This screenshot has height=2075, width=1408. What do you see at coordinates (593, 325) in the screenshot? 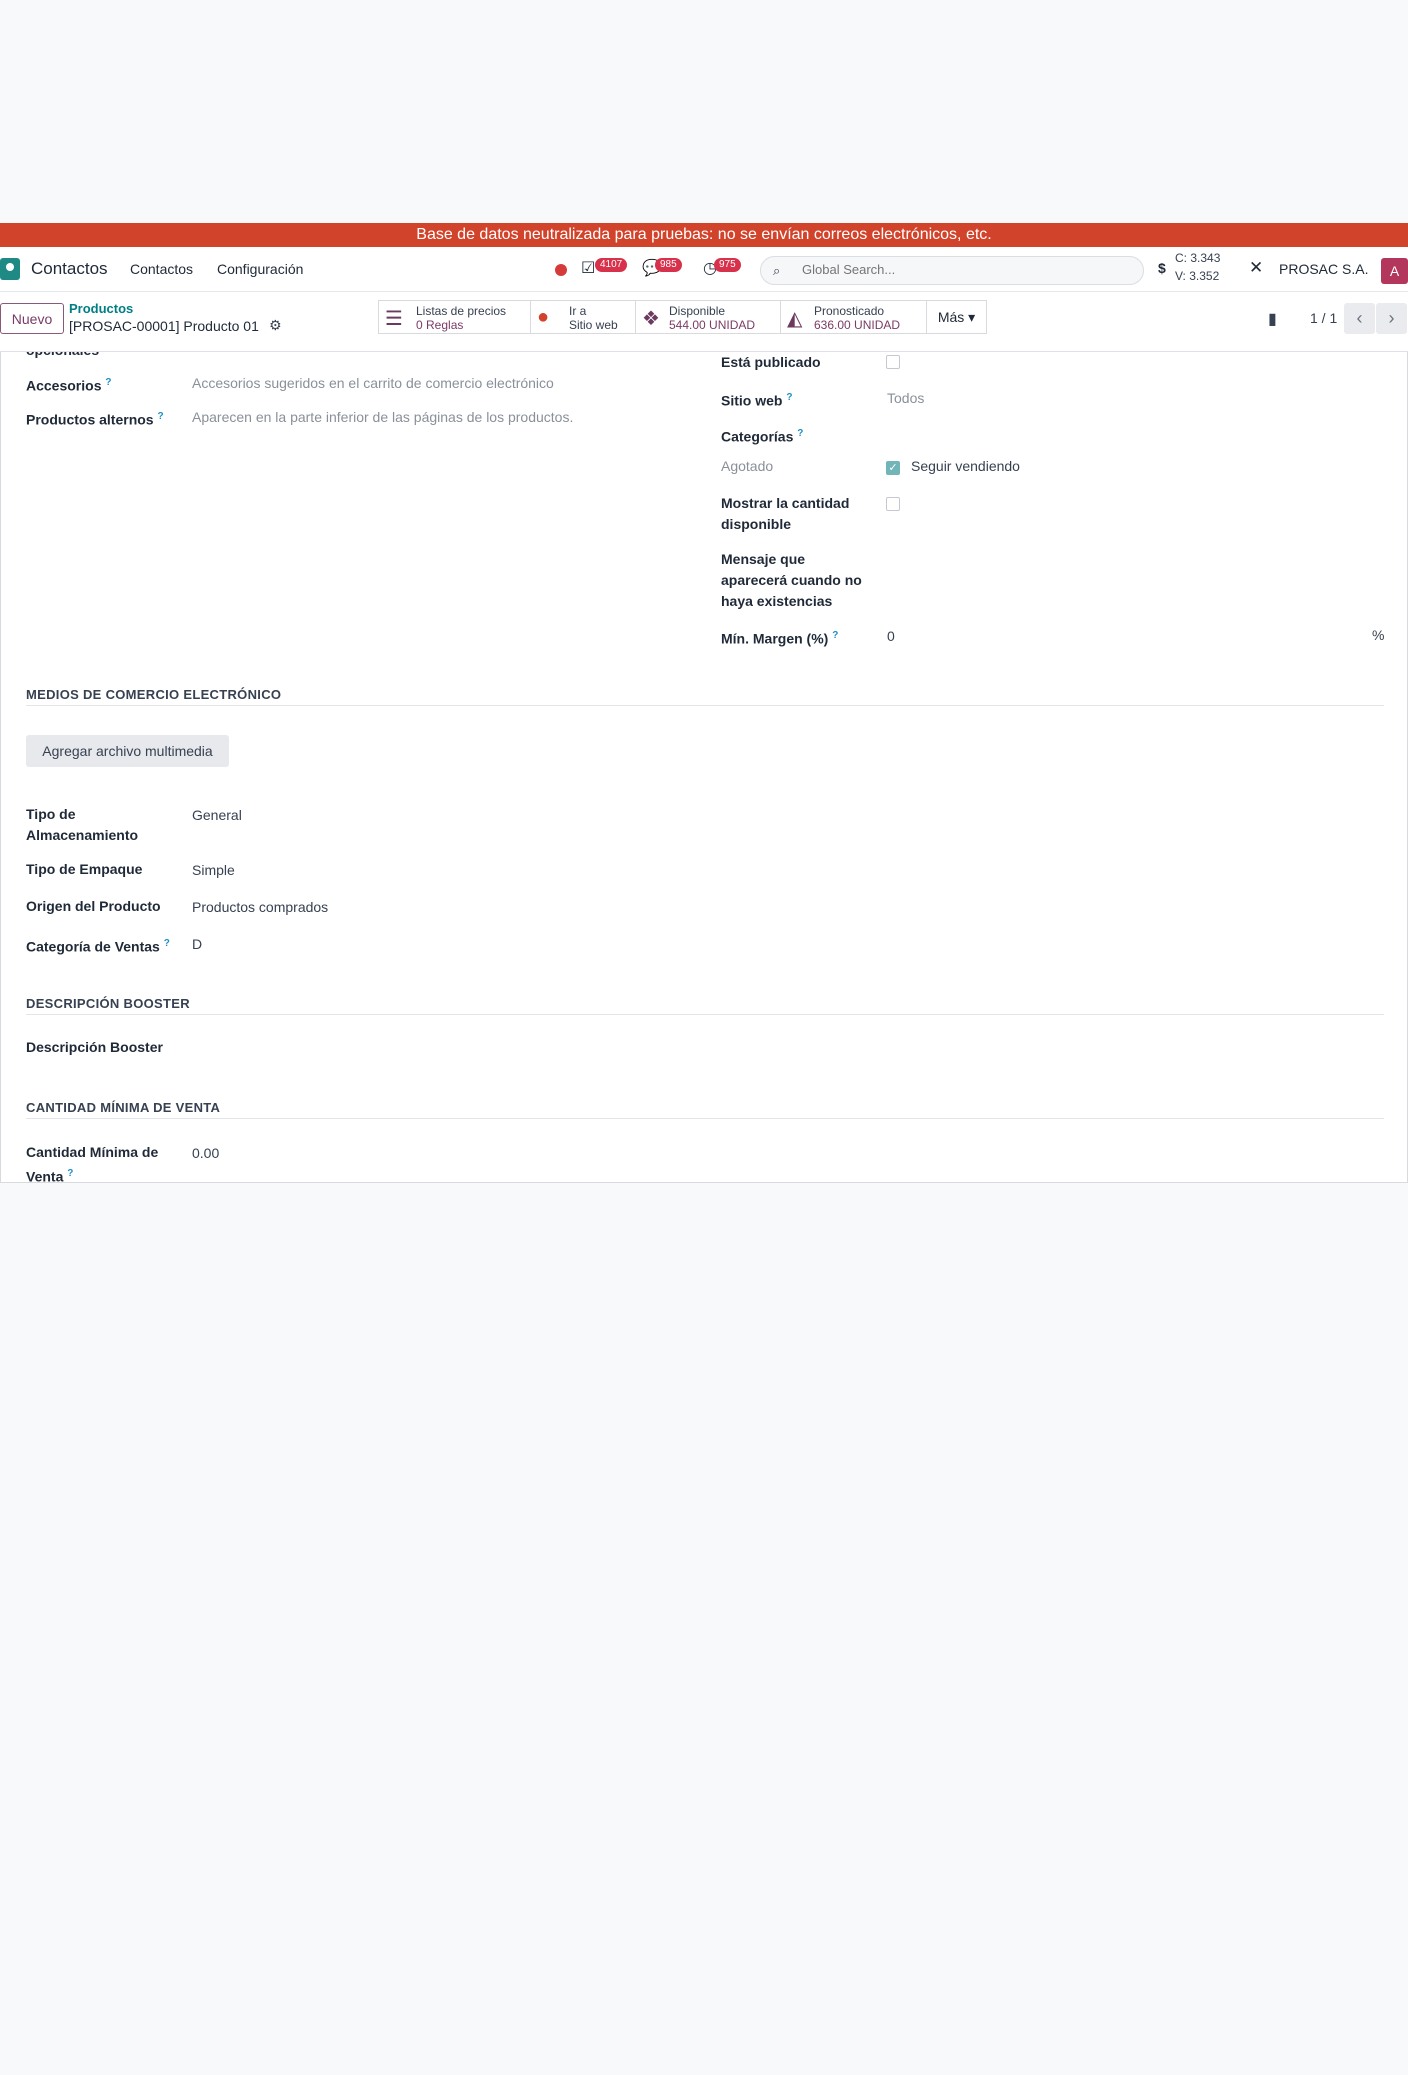
I see `smart-button-value: Sitio web` at bounding box center [593, 325].